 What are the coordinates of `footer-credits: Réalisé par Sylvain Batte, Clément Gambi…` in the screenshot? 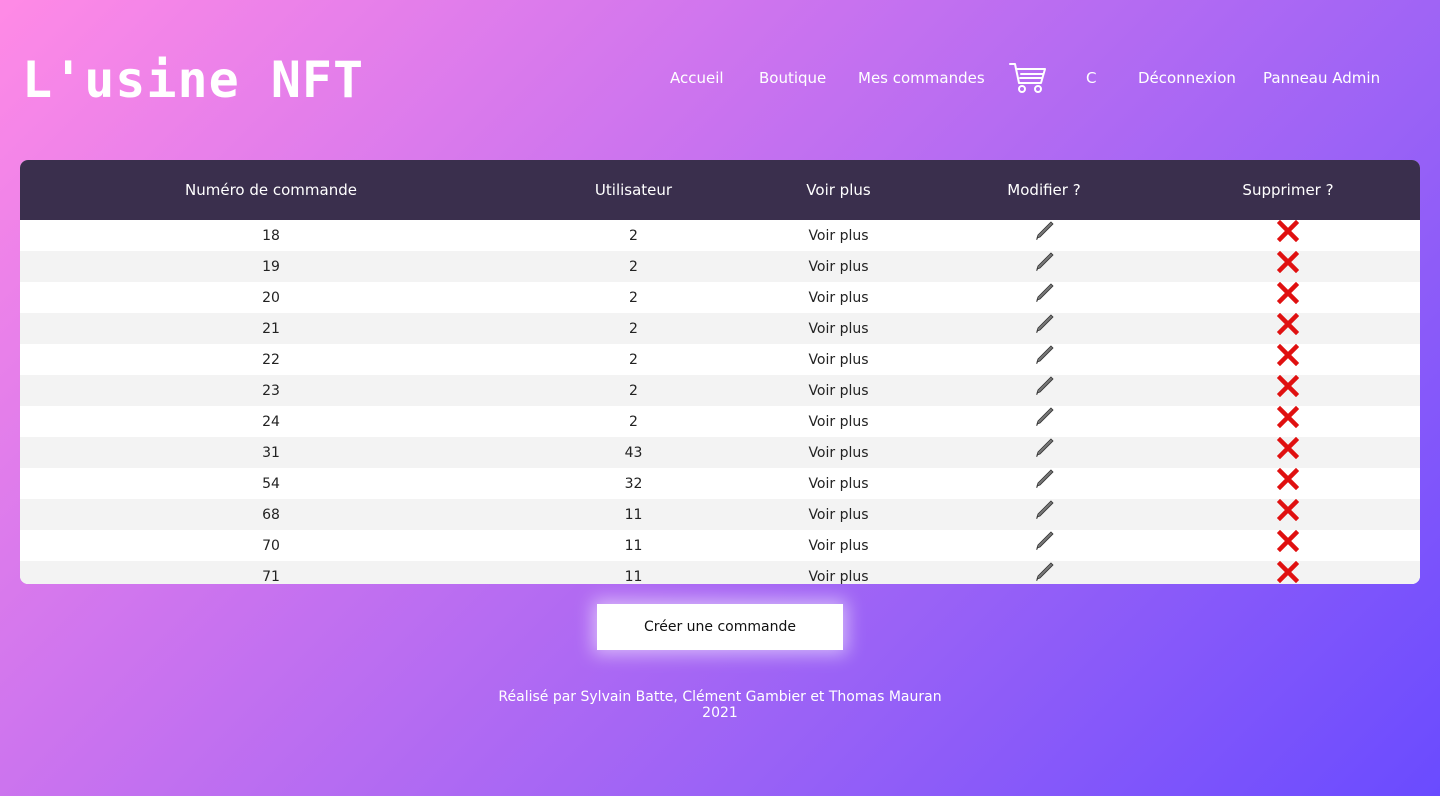 It's located at (720, 697).